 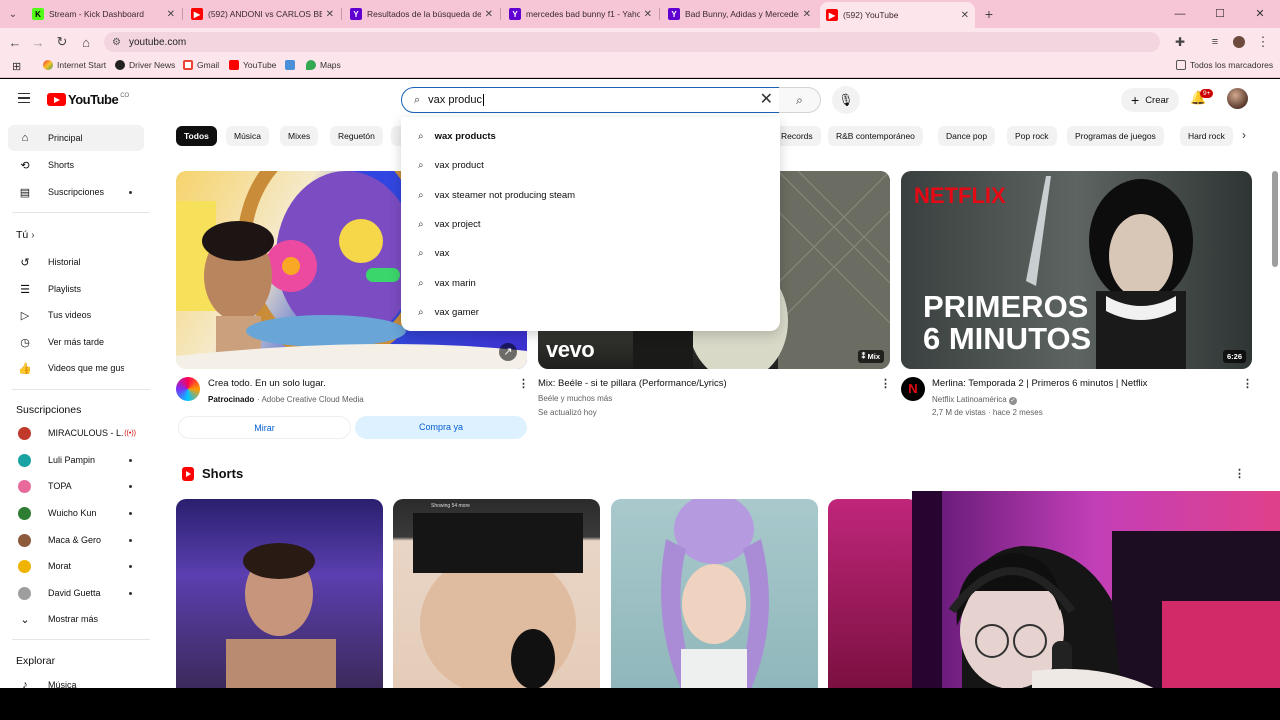 What do you see at coordinates (116, 42) in the screenshot?
I see `site-info-icon: ⚙` at bounding box center [116, 42].